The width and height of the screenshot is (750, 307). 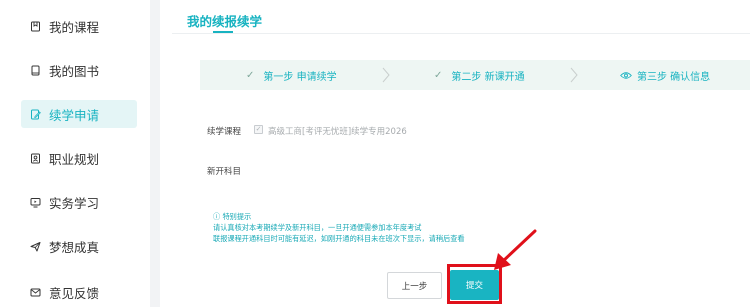 I want to click on previous-step-button: 上一步, so click(x=414, y=285).